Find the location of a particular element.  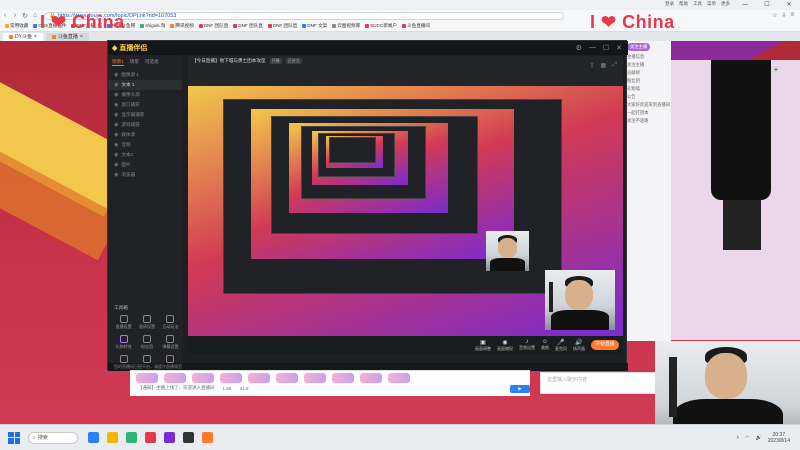

scene-item: ◉ 浏览器 is located at coordinates (145, 175).